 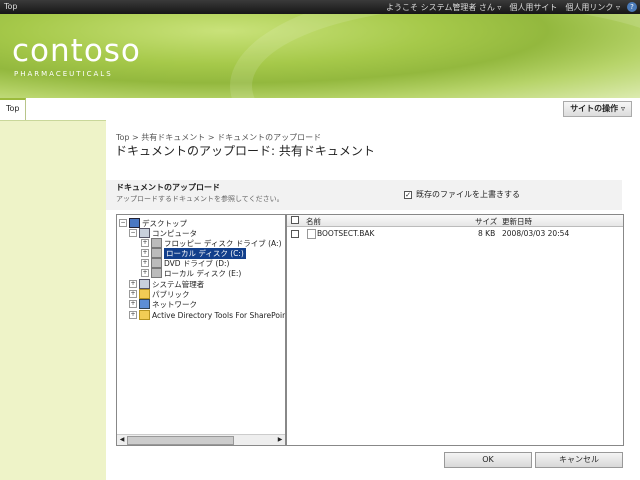 What do you see at coordinates (468, 194) in the screenshot?
I see `overwrite-label: 既存のファイルを上書きする` at bounding box center [468, 194].